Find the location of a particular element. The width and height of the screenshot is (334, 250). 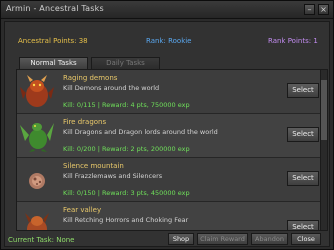

task-list-scrollbar is located at coordinates (324, 150).